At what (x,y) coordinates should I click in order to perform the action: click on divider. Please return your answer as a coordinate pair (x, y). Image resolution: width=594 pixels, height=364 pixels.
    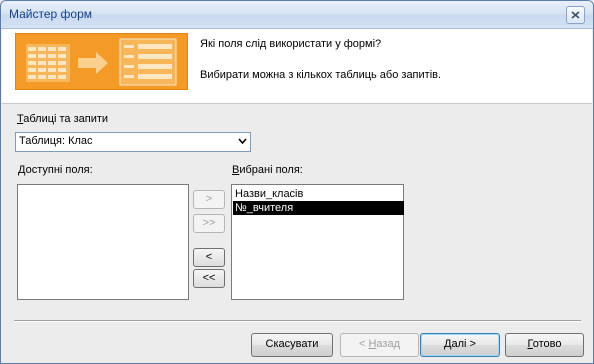
    Looking at the image, I should click on (297, 321).